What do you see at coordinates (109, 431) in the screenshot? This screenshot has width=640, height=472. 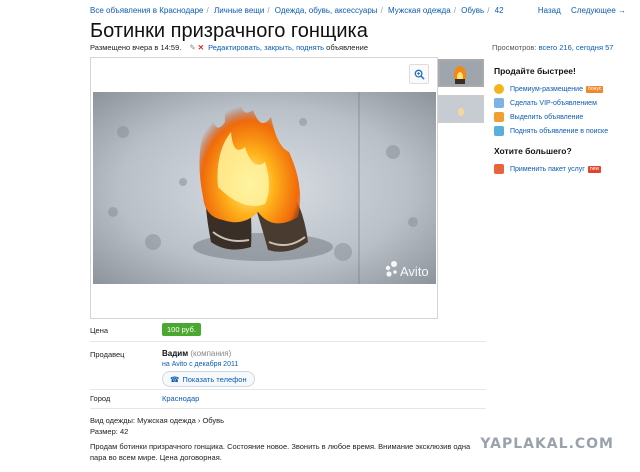 I see `size: Размер: 42` at bounding box center [109, 431].